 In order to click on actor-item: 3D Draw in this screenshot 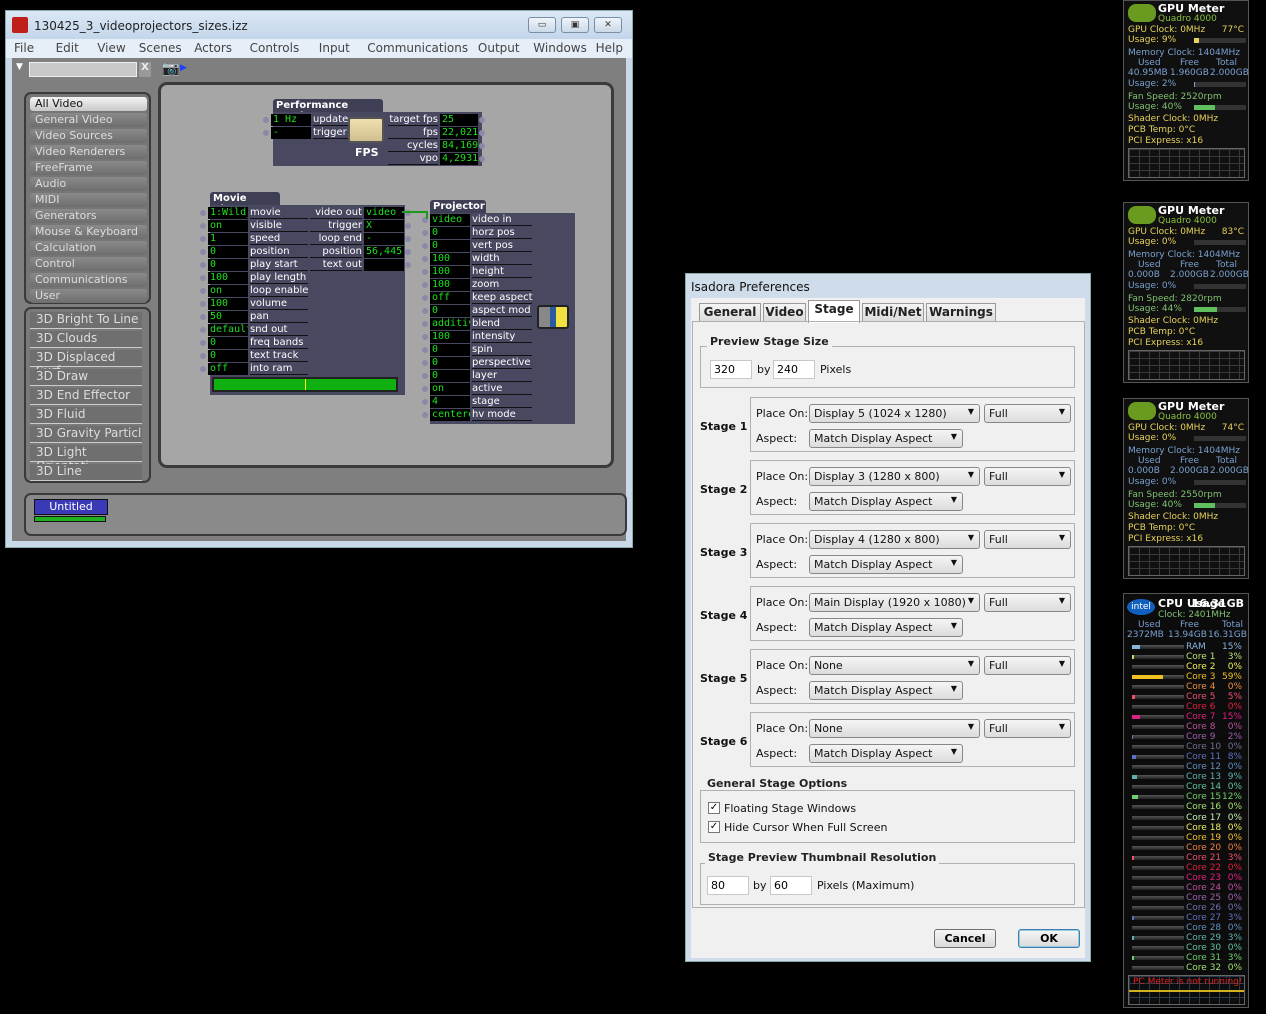, I will do `click(86, 377)`.